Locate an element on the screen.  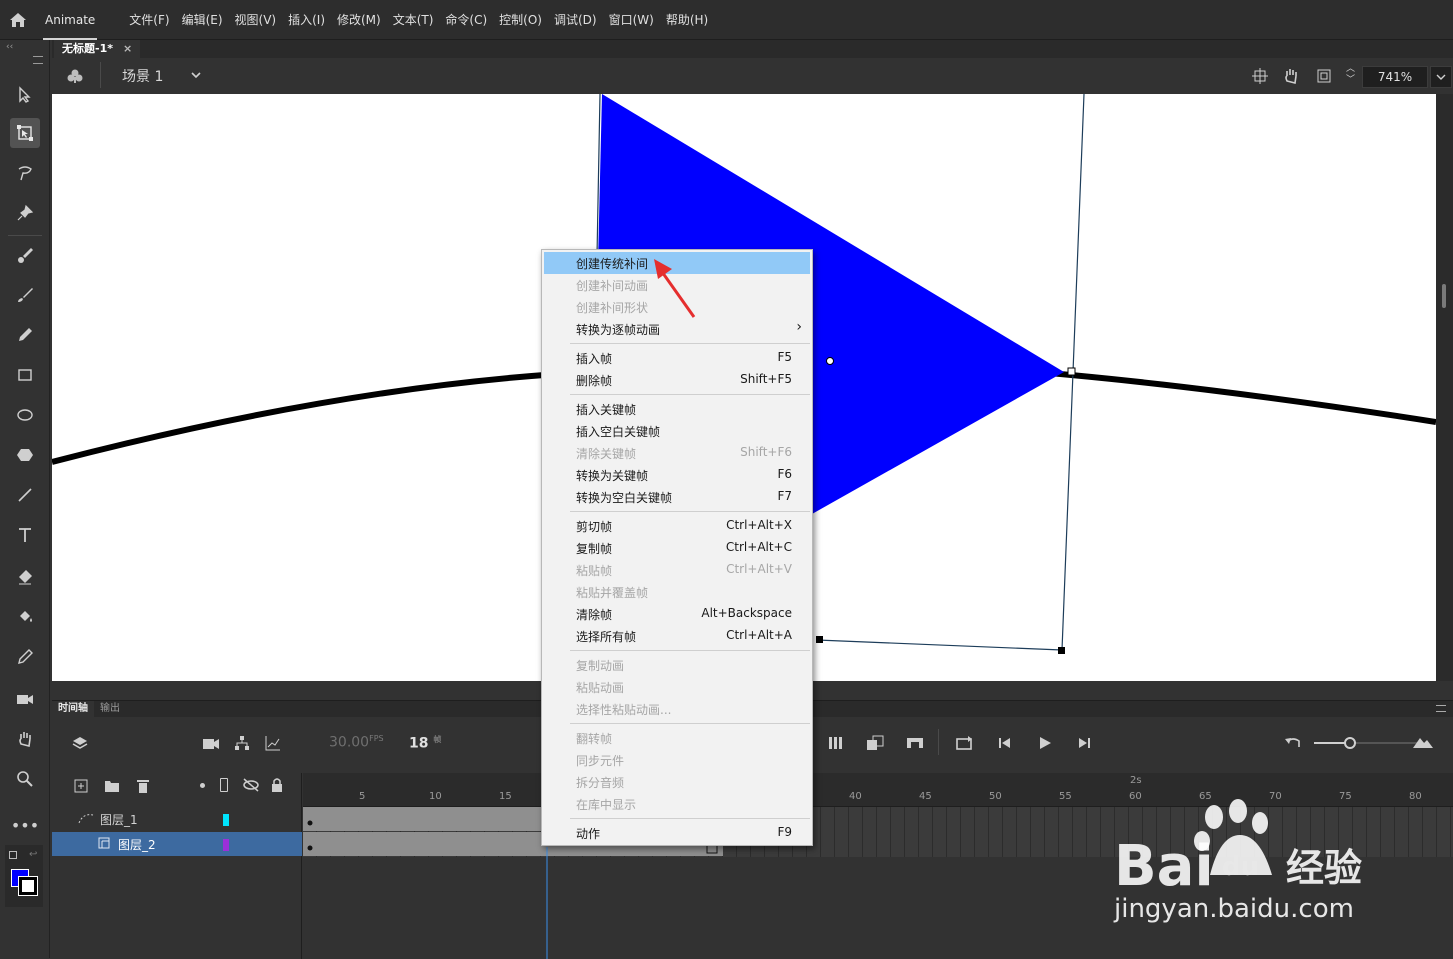
clip-content-icon is located at coordinates (1324, 77).